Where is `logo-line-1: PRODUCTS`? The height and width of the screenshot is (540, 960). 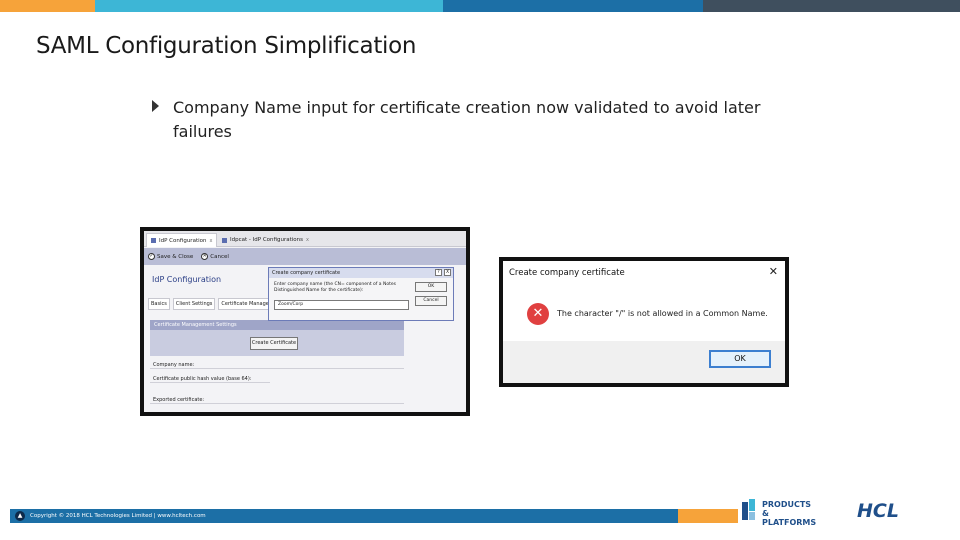
logo-line-1: PRODUCTS is located at coordinates (787, 504).